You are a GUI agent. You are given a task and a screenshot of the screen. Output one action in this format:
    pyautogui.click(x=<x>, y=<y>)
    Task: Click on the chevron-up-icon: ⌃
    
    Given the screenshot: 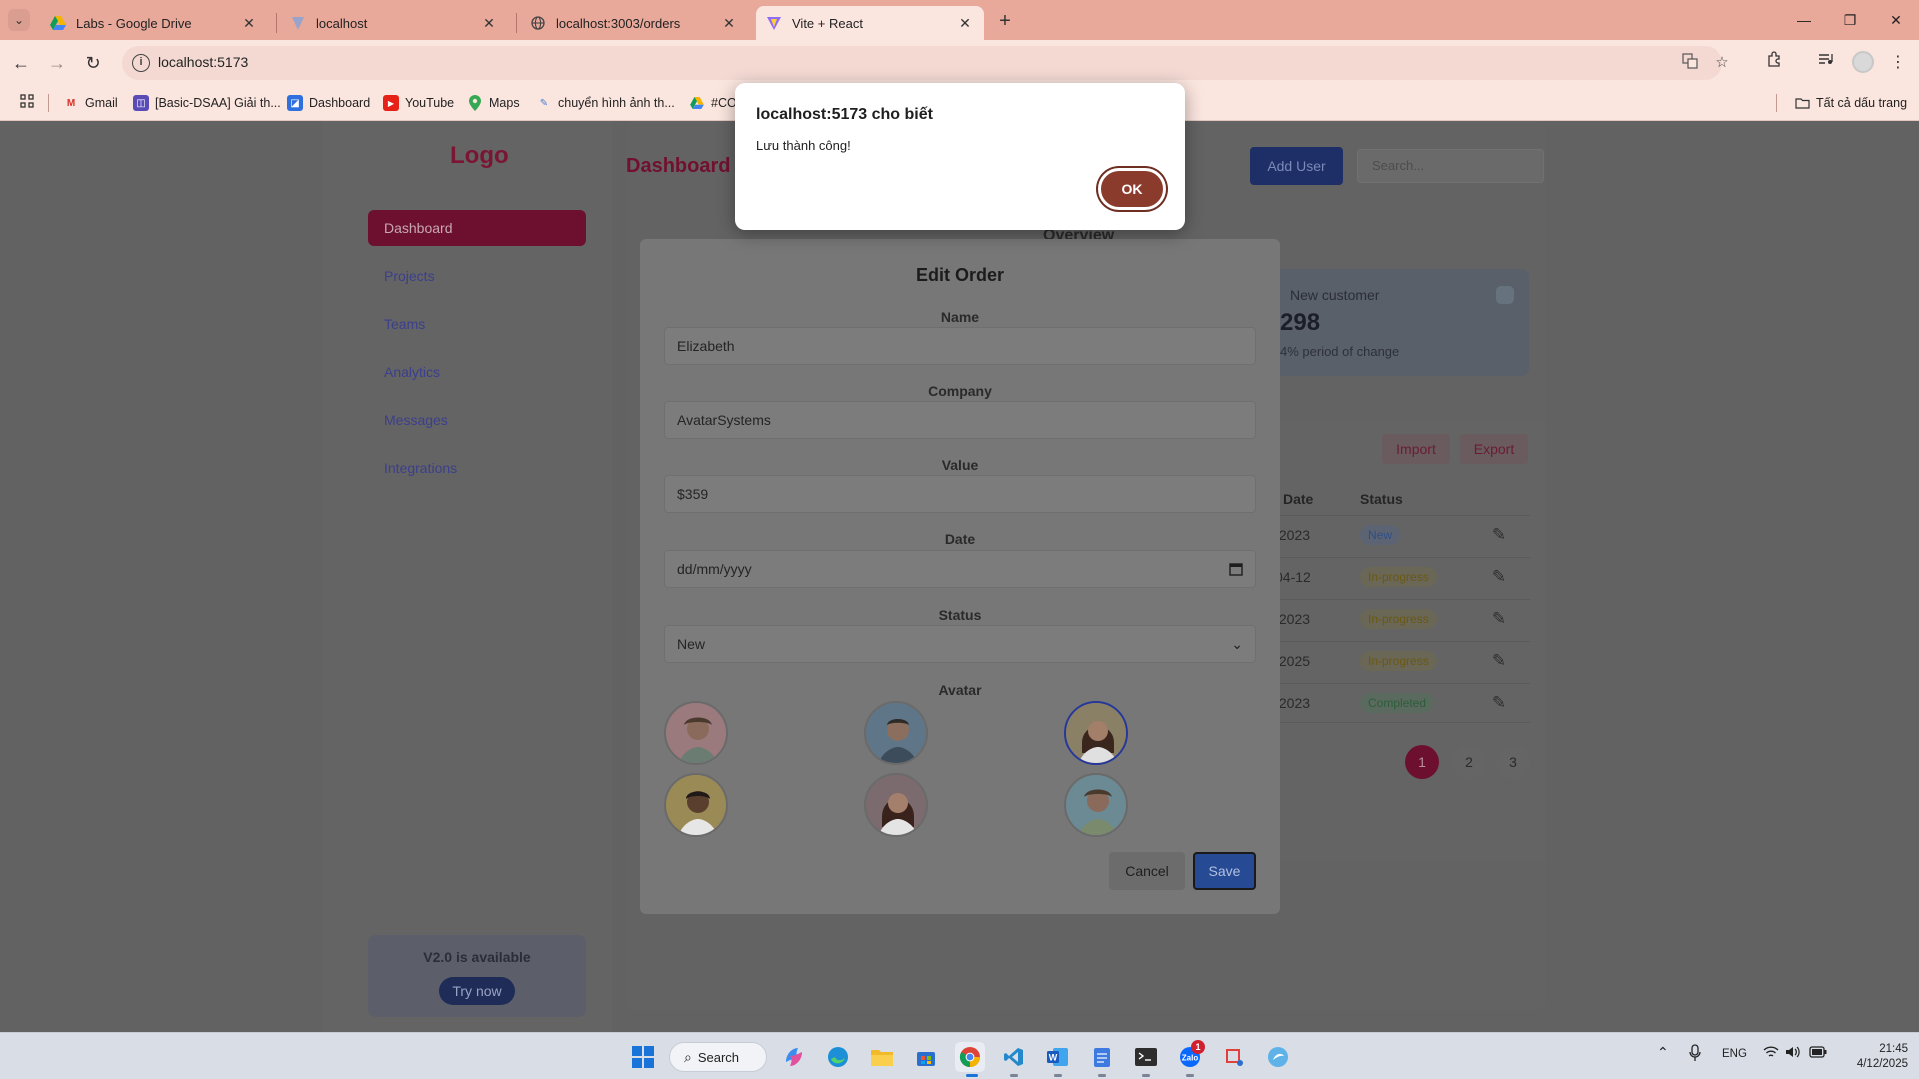 What is the action you would take?
    pyautogui.click(x=1663, y=1052)
    